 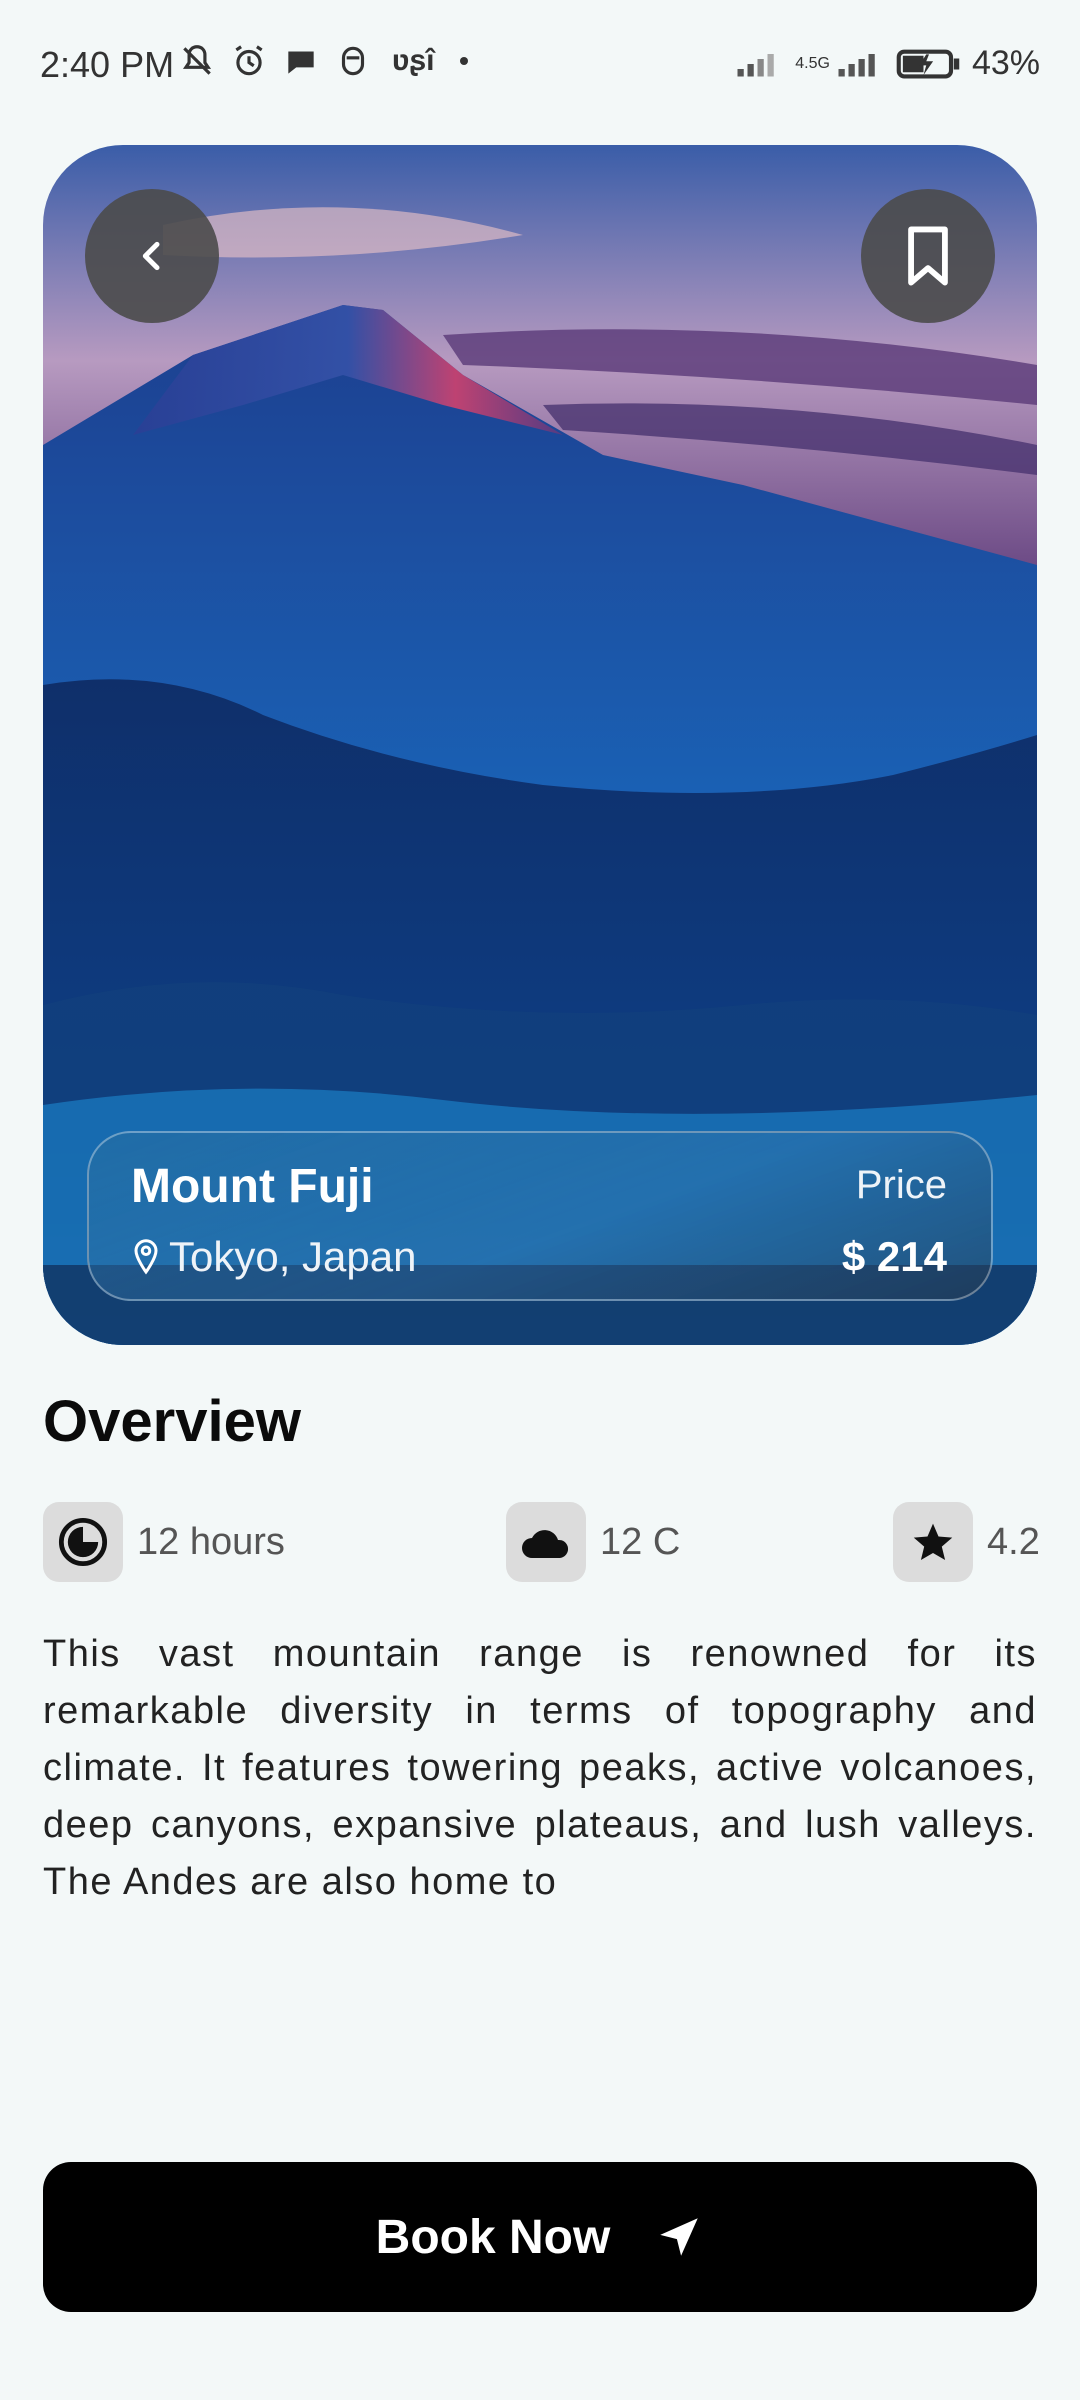 I want to click on star-icon, so click(x=933, y=1542).